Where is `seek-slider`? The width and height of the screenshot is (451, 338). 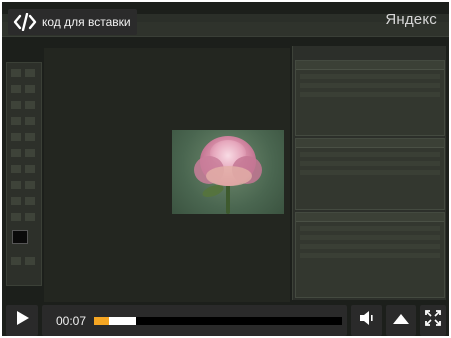
seek-slider is located at coordinates (218, 321).